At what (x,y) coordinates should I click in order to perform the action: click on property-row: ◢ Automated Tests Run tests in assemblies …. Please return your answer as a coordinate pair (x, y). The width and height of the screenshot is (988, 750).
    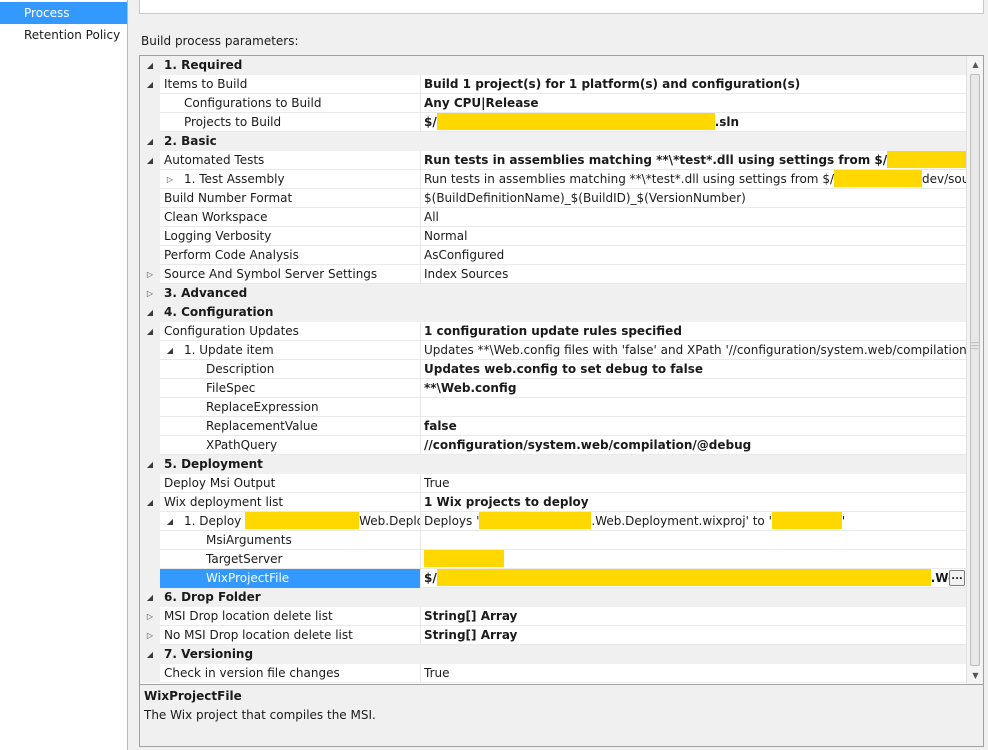
    Looking at the image, I should click on (553, 160).